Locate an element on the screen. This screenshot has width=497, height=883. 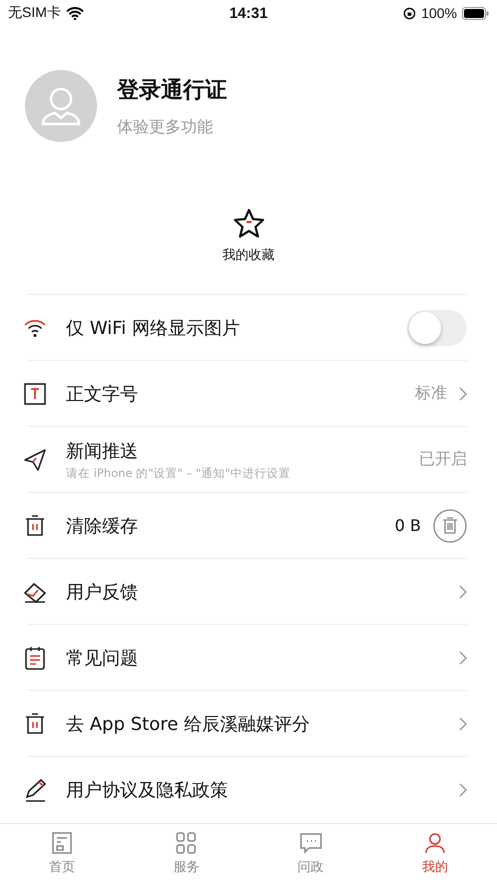
setting-label: 去 App Store 给辰溪融媒评分 is located at coordinates (256, 724).